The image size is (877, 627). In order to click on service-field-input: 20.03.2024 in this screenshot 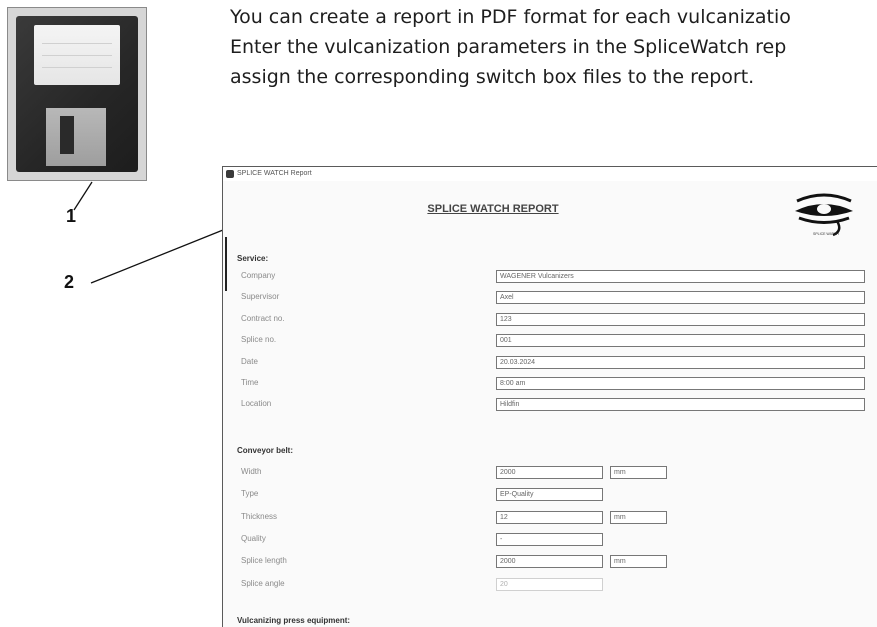, I will do `click(680, 362)`.